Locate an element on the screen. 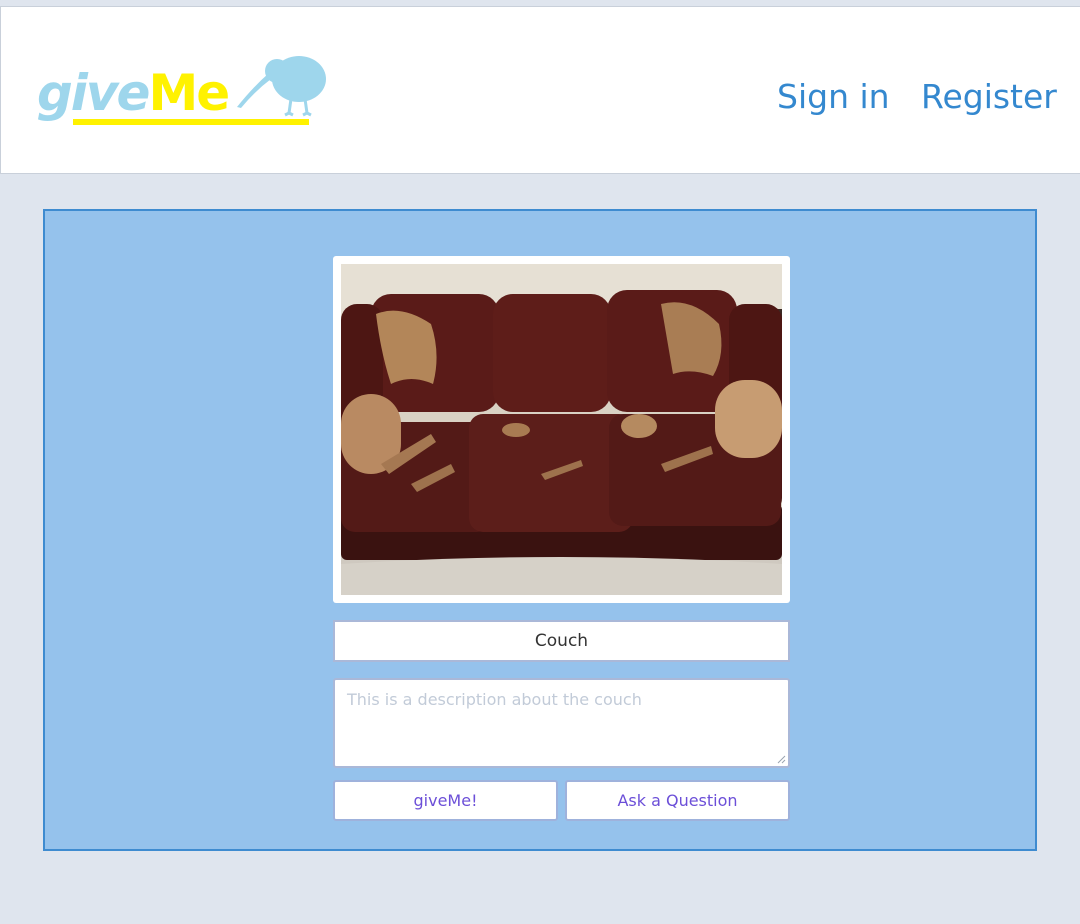 The image size is (1080, 924). site-logo: giveMe is located at coordinates (183, 90).